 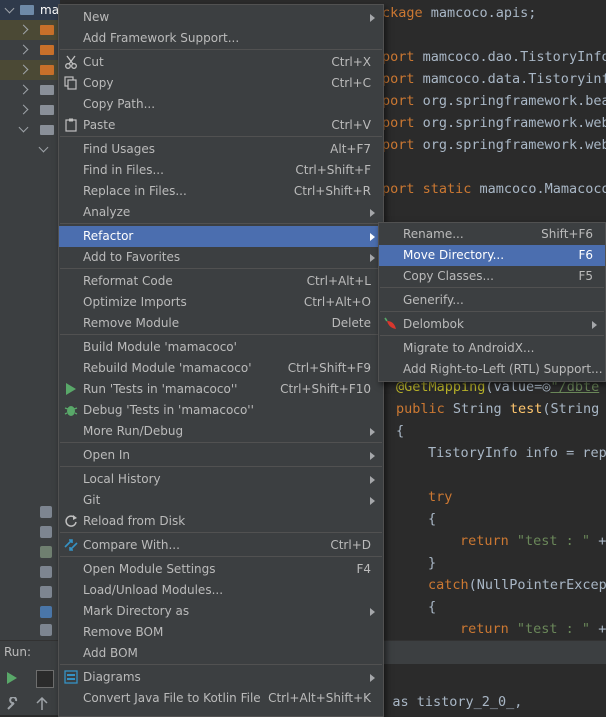 What do you see at coordinates (221, 302) in the screenshot?
I see `menu-item-optimize-imports: Optimize Imports Ctrl+Alt+O` at bounding box center [221, 302].